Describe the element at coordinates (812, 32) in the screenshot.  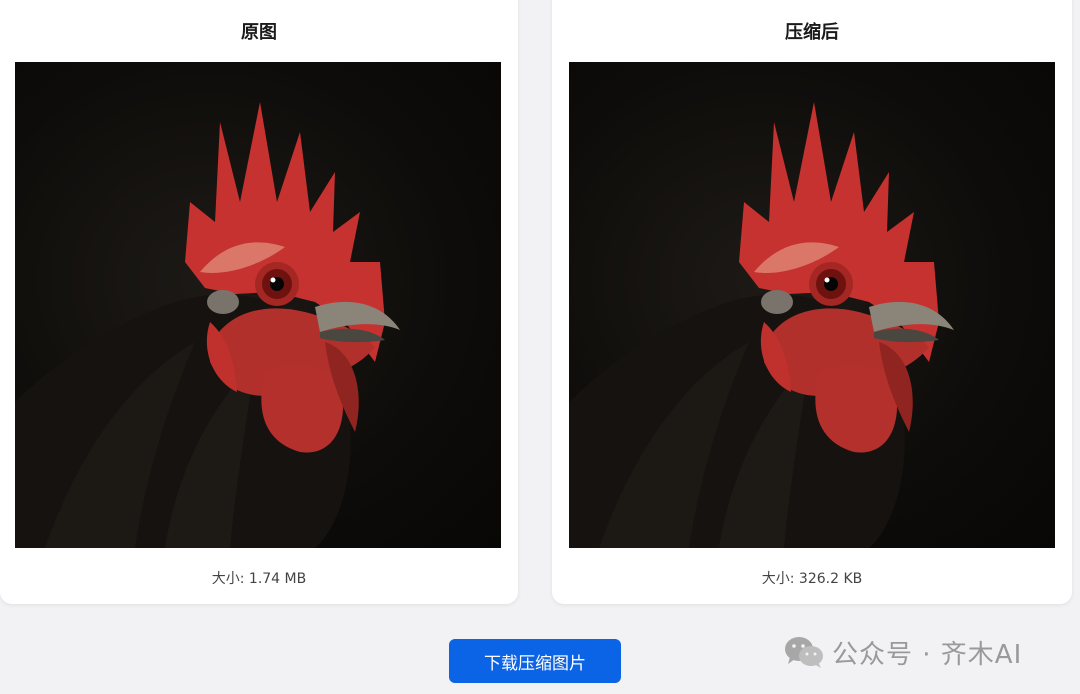
I see `compressed-title: 压缩后` at that location.